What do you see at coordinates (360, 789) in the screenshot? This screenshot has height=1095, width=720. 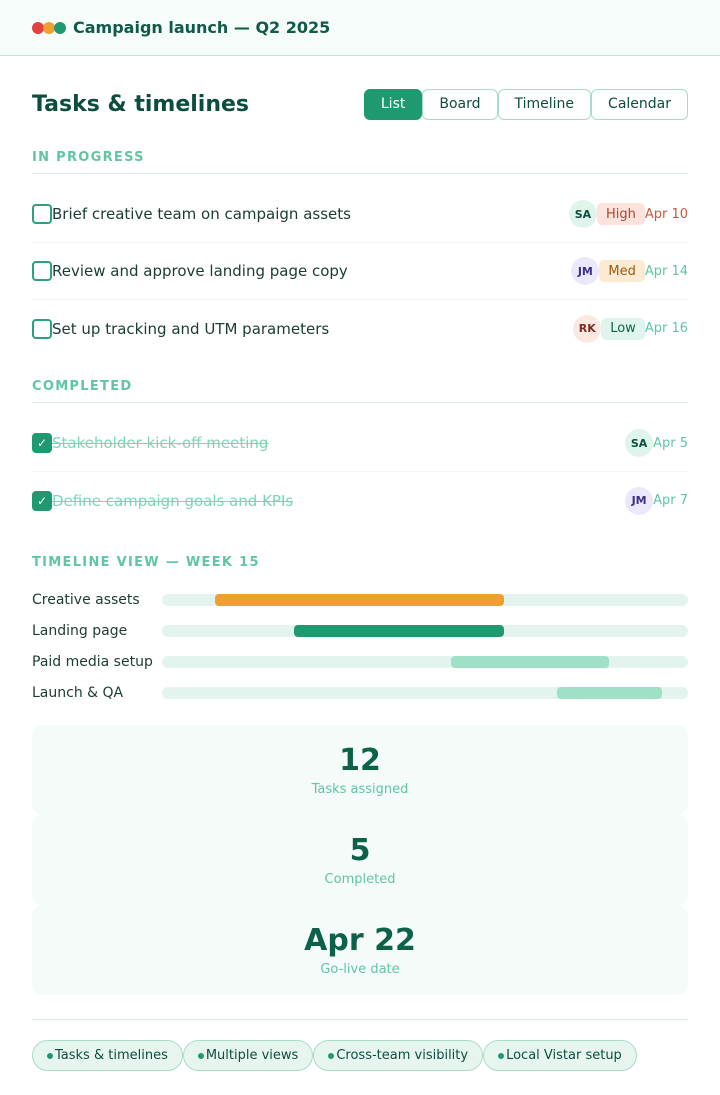 I see `stat-label: Tasks assigned` at bounding box center [360, 789].